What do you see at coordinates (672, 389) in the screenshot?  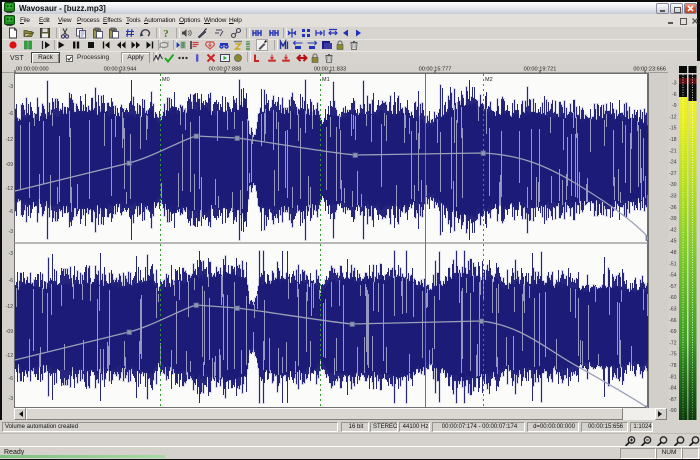 I see `svg-text: -84` at bounding box center [672, 389].